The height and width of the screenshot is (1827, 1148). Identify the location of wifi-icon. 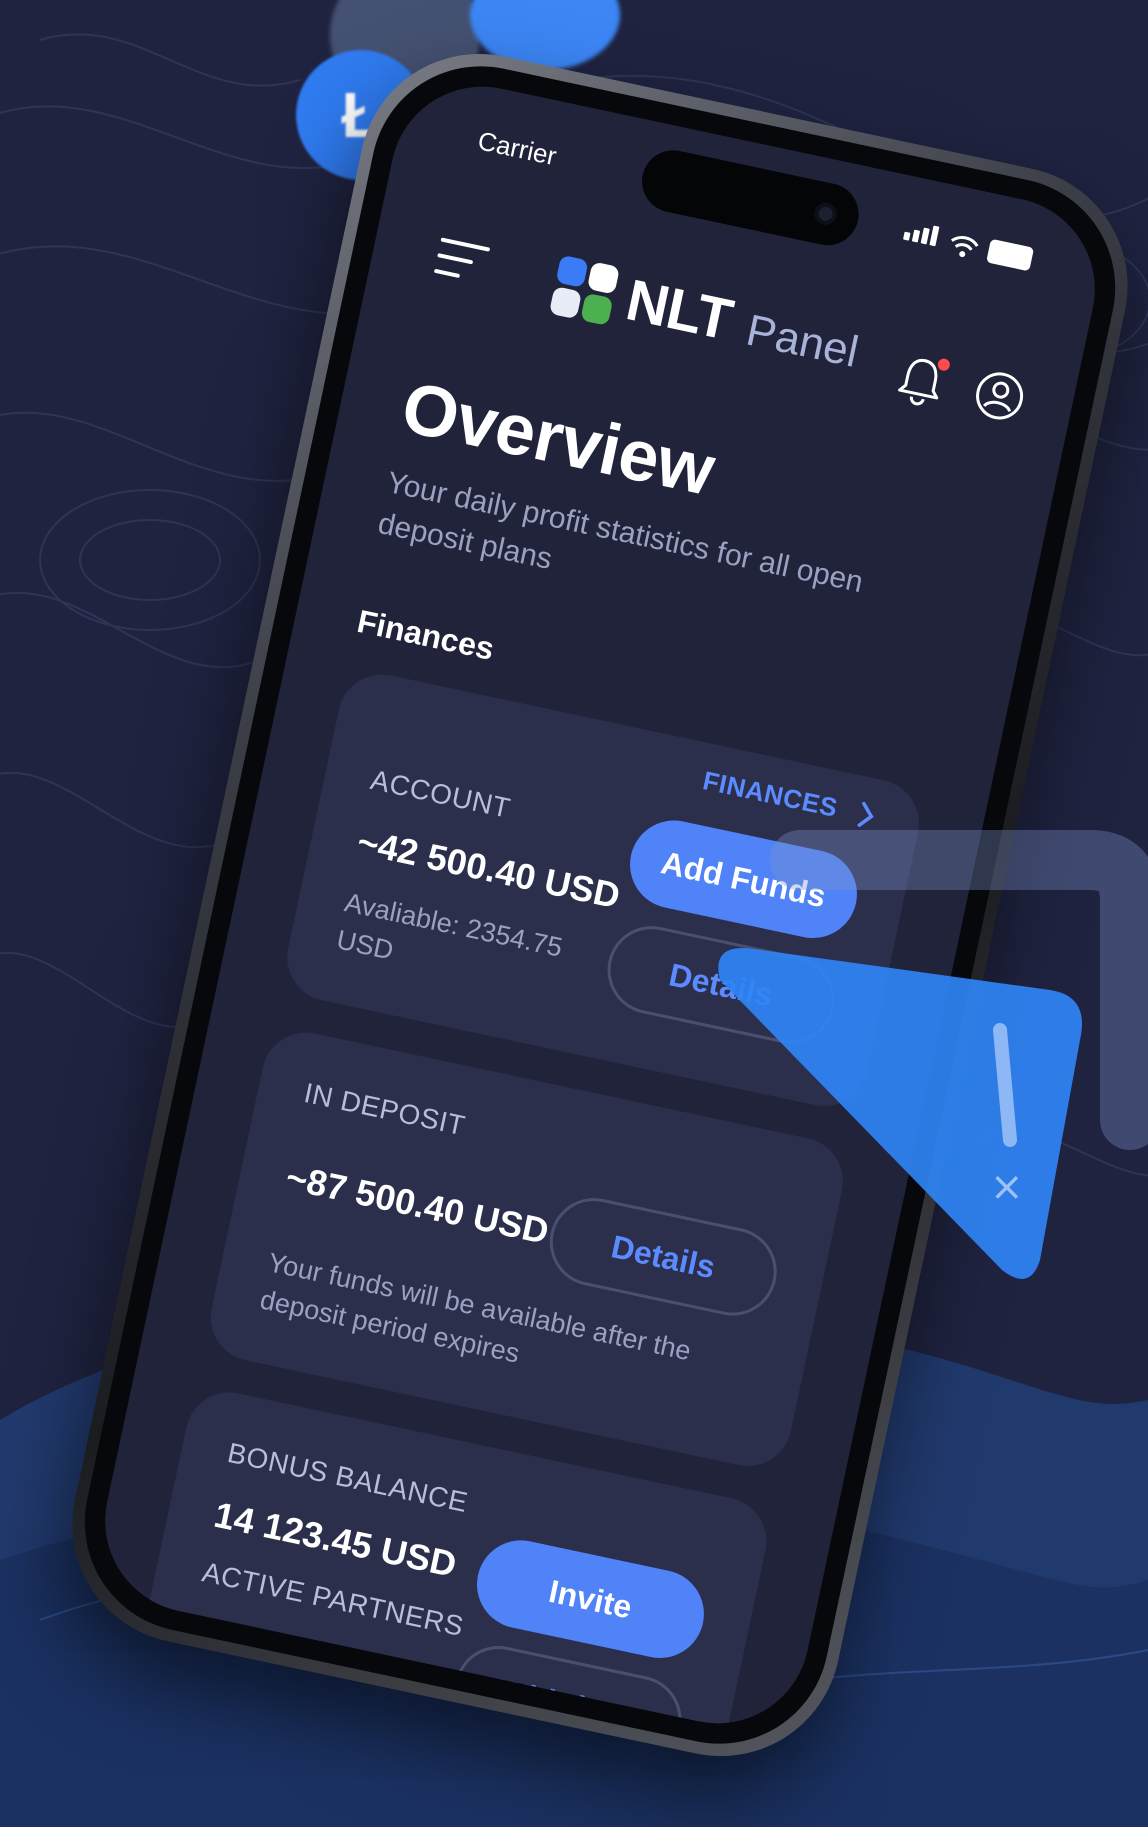
(964, 247).